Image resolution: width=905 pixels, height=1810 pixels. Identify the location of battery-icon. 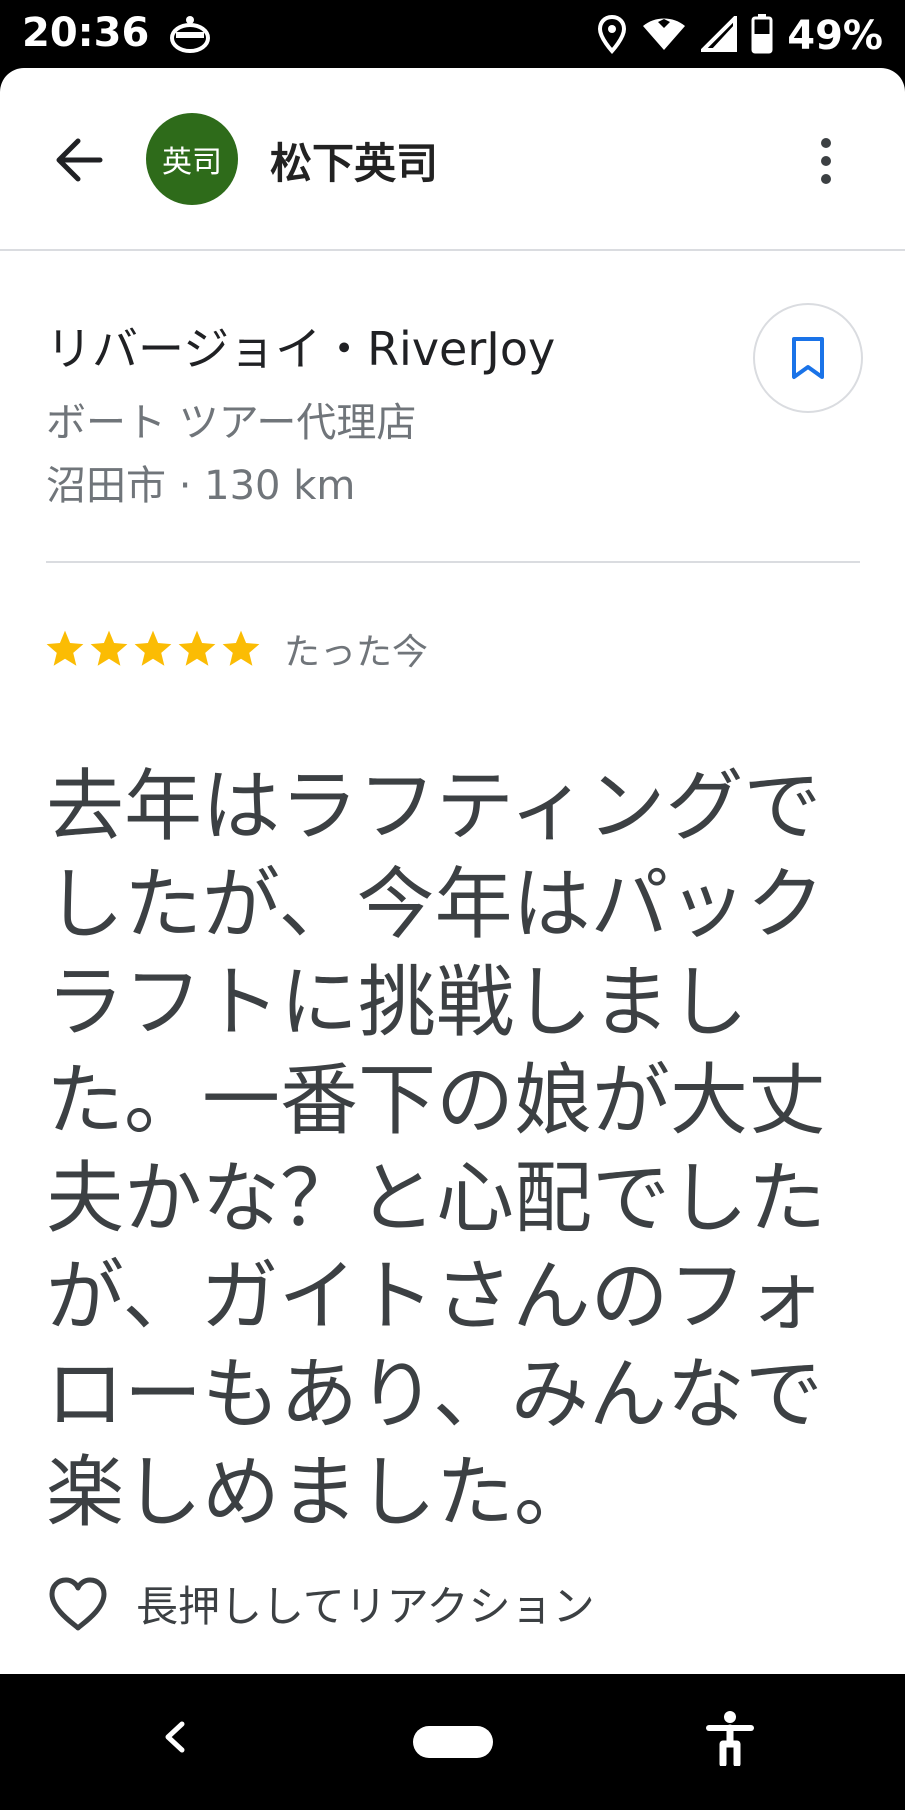
(762, 36).